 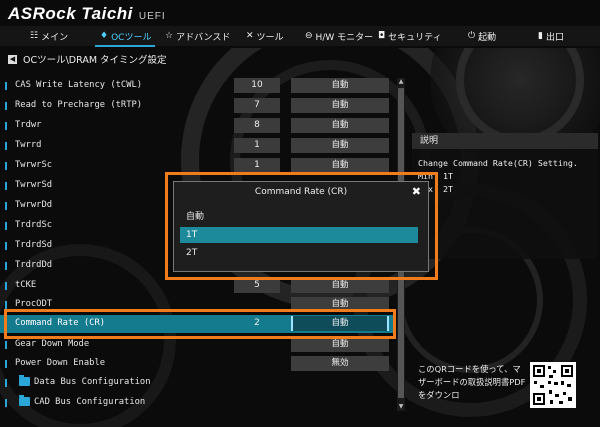 What do you see at coordinates (487, 37) in the screenshot?
I see `tab-boot-label: 起動` at bounding box center [487, 37].